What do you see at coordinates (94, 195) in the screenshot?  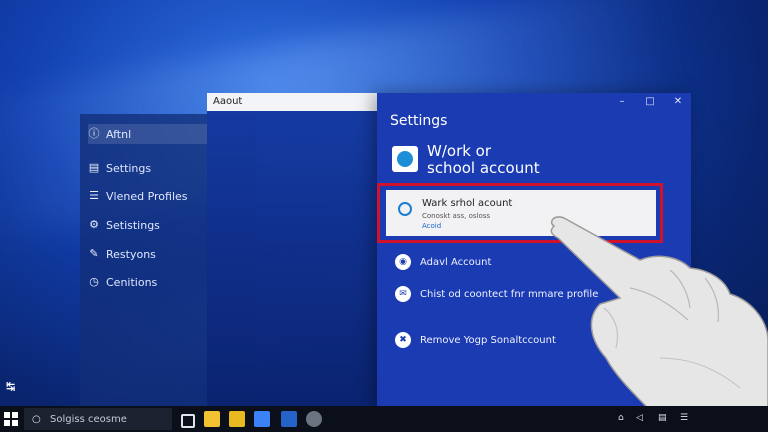 I see `profiles-icon: ☰` at bounding box center [94, 195].